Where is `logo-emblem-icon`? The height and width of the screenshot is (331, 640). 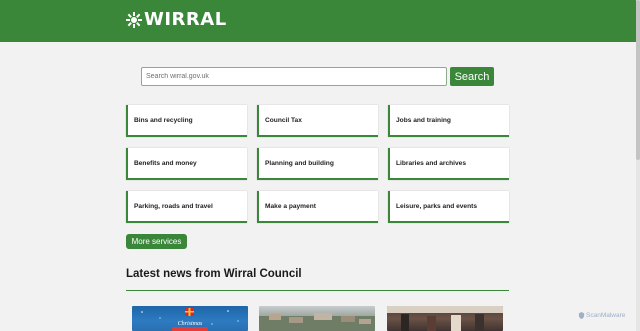 logo-emblem-icon is located at coordinates (134, 20).